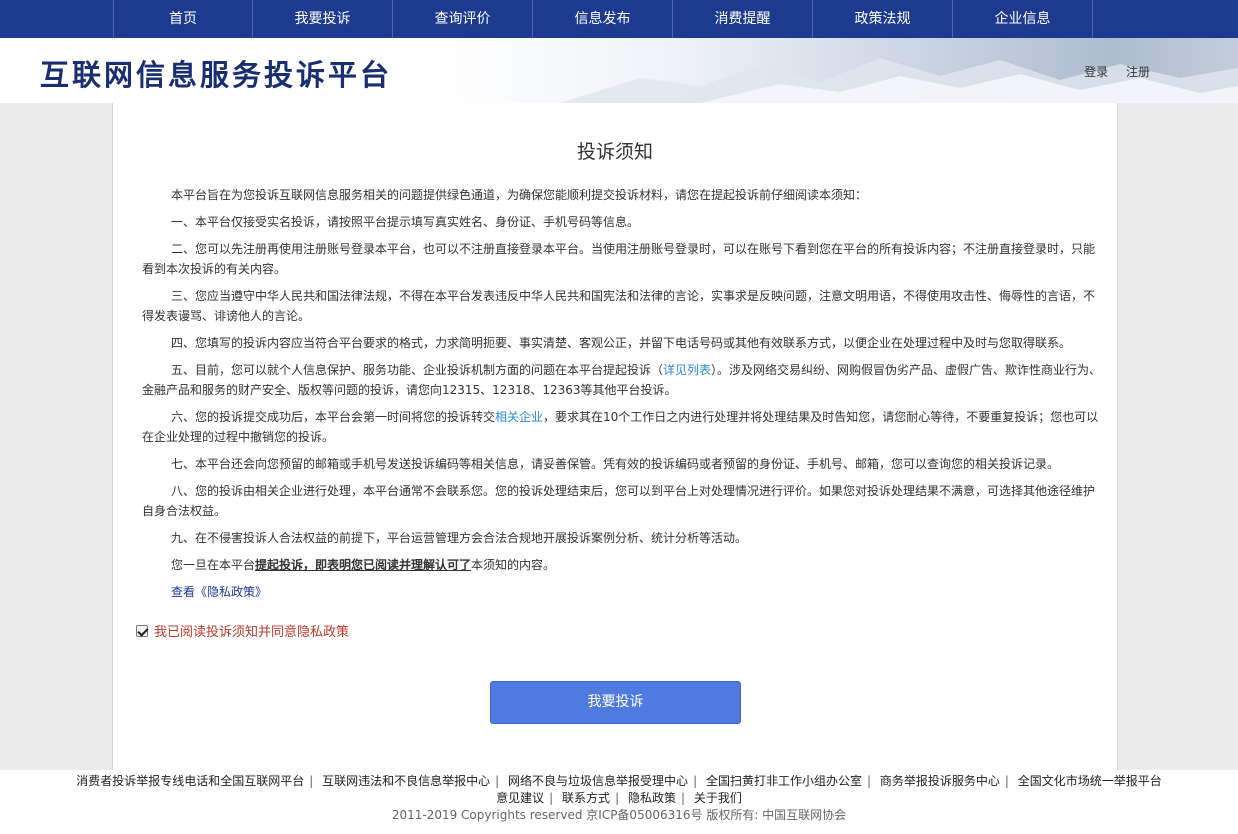 This screenshot has width=1238, height=834. What do you see at coordinates (623, 565) in the screenshot?
I see `notice-closing: 您一旦在本平台提起投诉，即表明您已阅读并理解认可了本须知的内容。` at bounding box center [623, 565].